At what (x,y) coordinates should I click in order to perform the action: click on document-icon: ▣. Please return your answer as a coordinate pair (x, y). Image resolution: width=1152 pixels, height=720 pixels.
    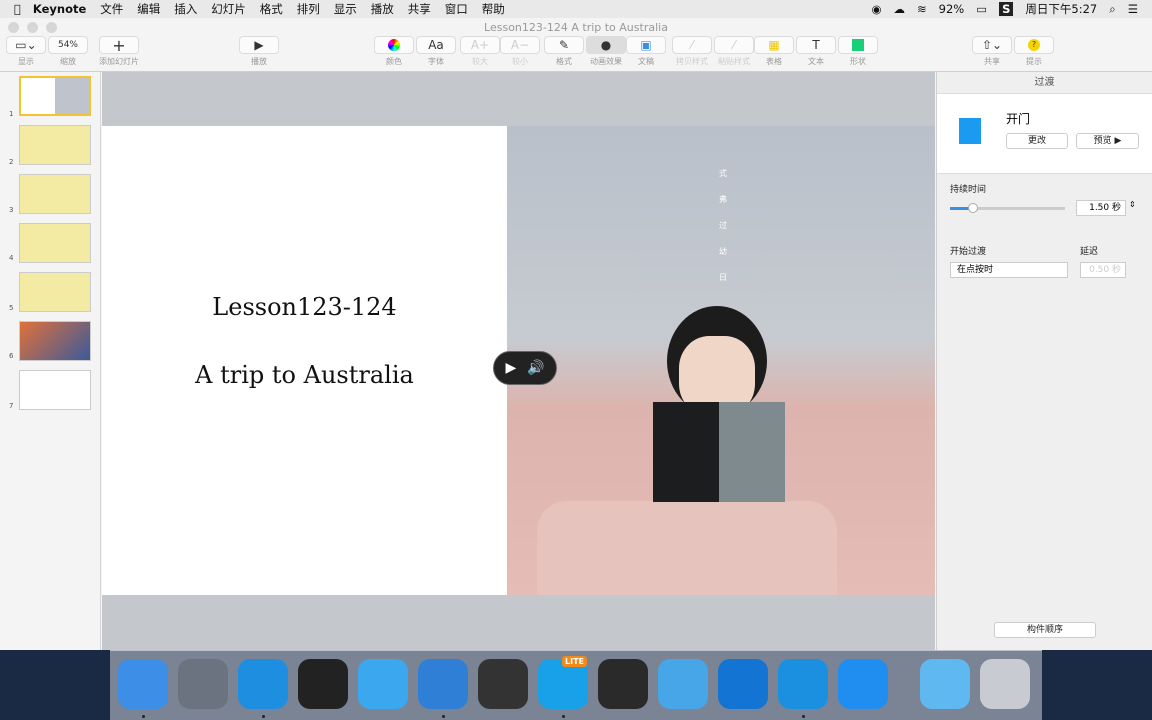
    Looking at the image, I should click on (646, 45).